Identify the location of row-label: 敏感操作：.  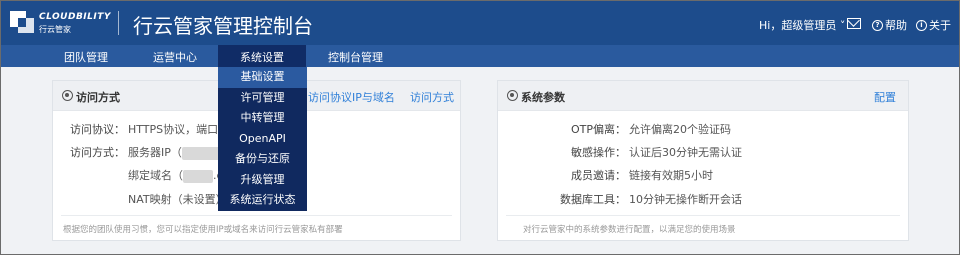
(598, 152).